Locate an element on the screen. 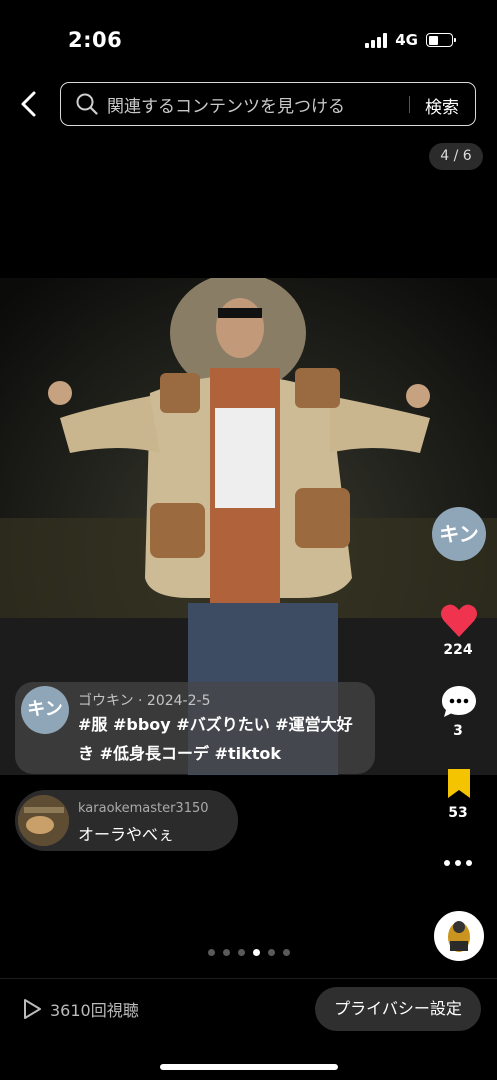 The height and width of the screenshot is (1080, 497). author-avatar-button: キン is located at coordinates (459, 534).